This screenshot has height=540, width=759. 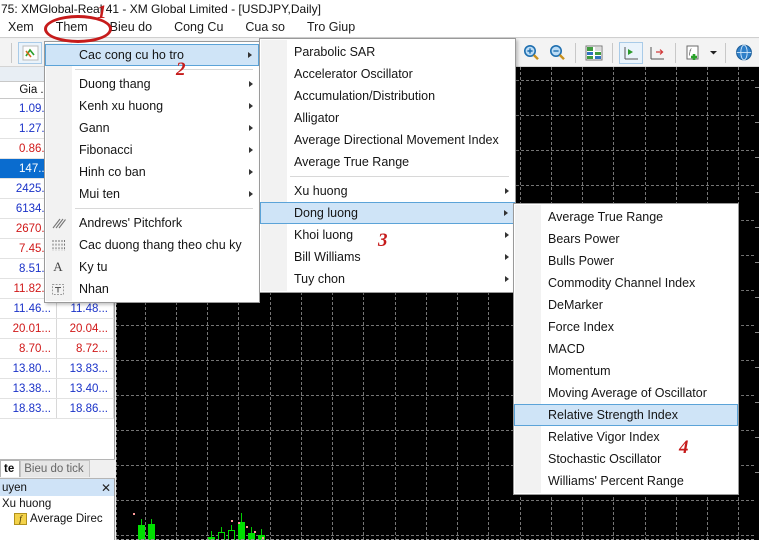 I want to click on auto-scroll-icon, so click(x=631, y=52).